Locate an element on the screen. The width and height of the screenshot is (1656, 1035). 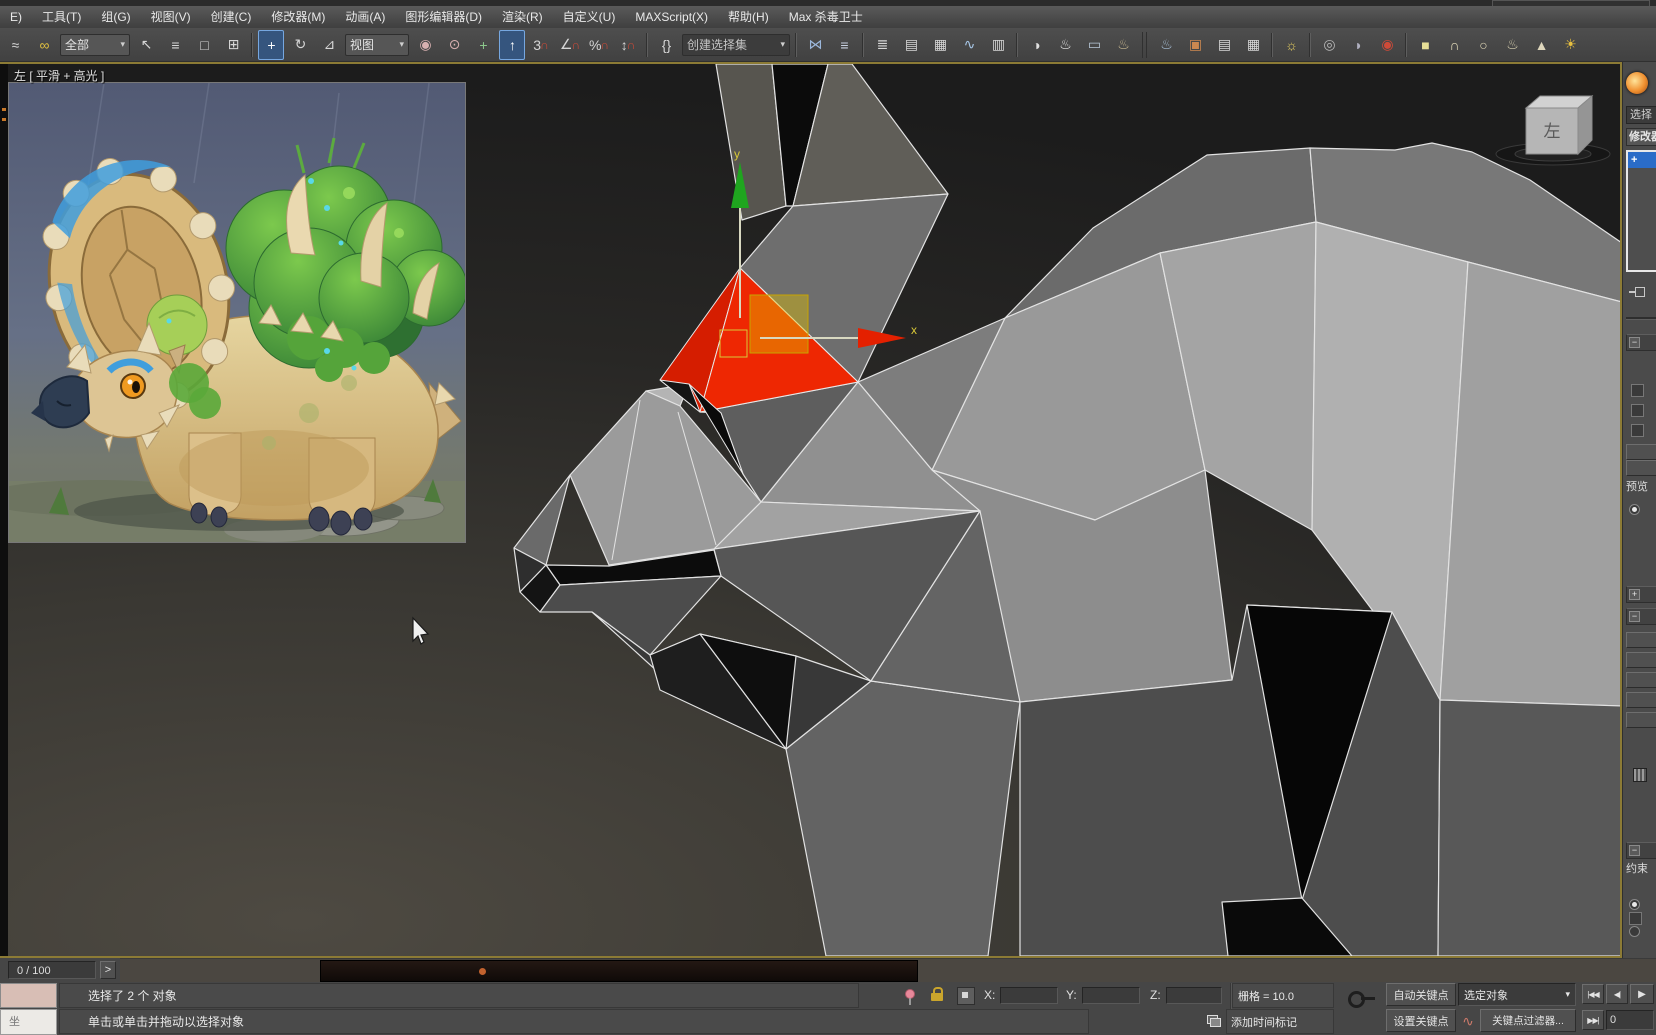
menu-item: 自定义(U) is located at coordinates (589, 17).